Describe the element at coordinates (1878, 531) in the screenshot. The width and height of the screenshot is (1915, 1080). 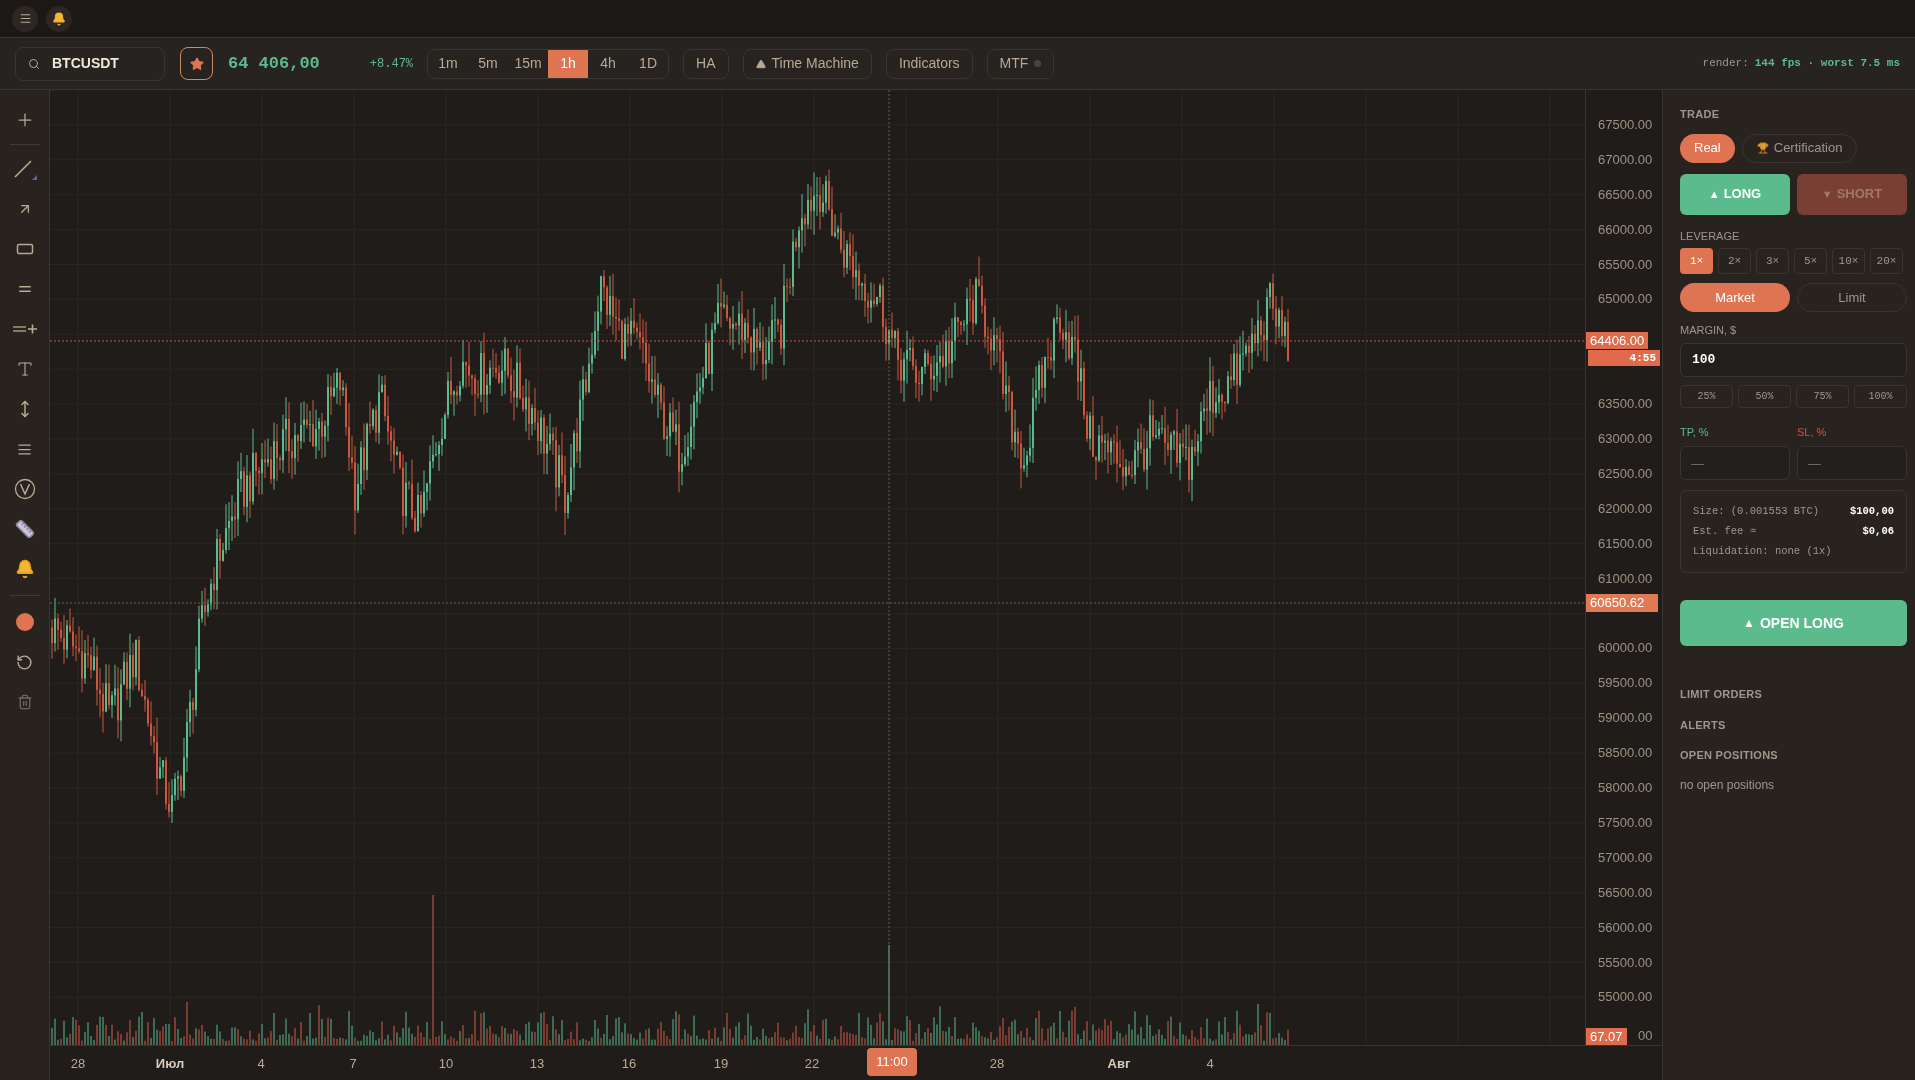
I see `summary-value: $0,06` at that location.